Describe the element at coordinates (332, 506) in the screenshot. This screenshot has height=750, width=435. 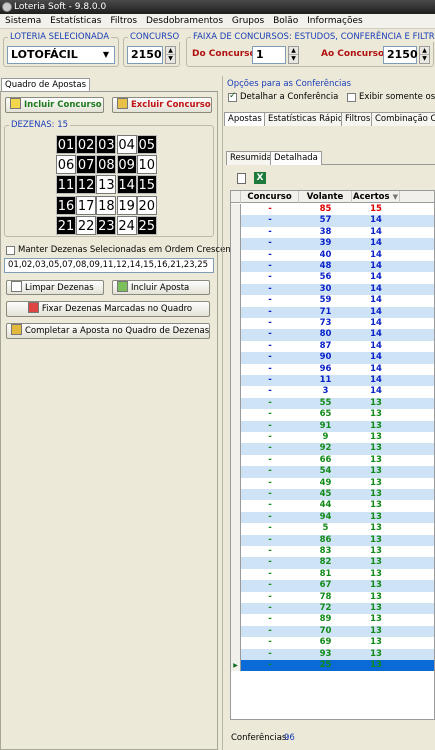
I see `table-row: - 44 13` at that location.